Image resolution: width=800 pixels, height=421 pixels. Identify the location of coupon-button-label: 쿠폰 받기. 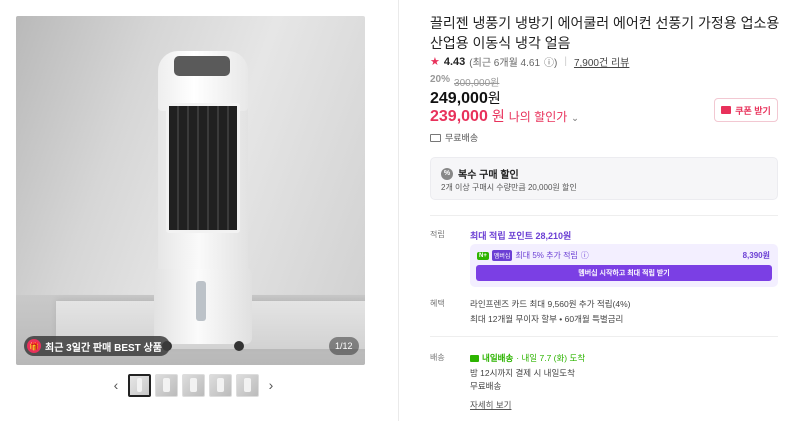
(753, 110).